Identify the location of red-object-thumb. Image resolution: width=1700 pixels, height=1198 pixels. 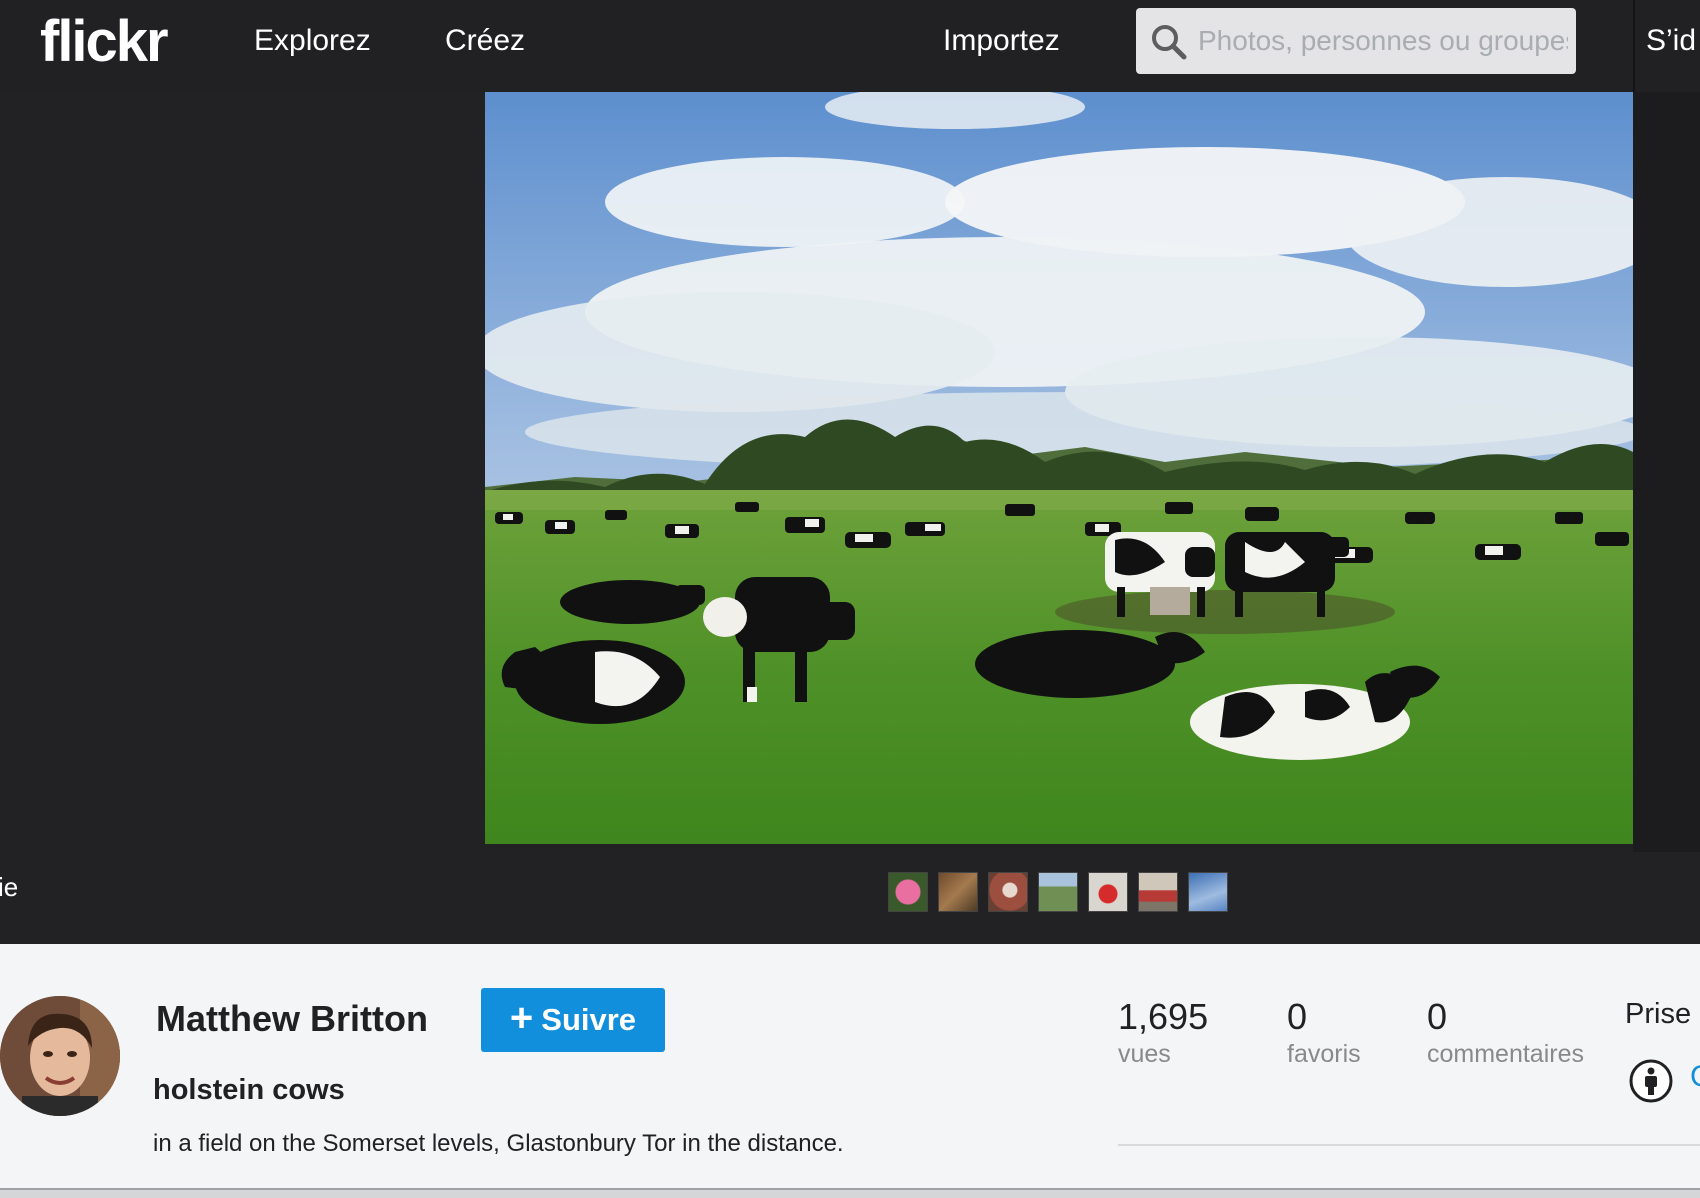
(1108, 892).